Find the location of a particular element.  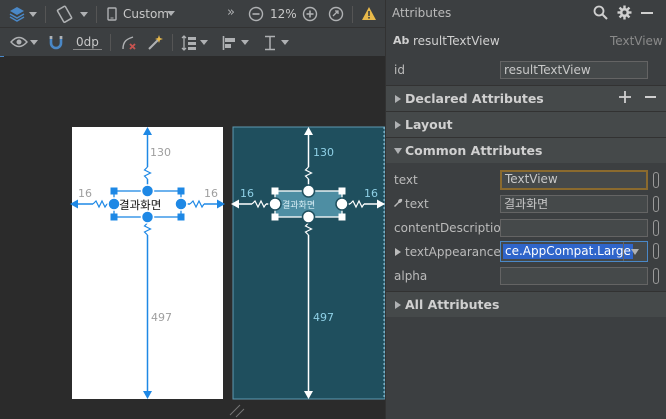

zoom-in-icon is located at coordinates (310, 15).